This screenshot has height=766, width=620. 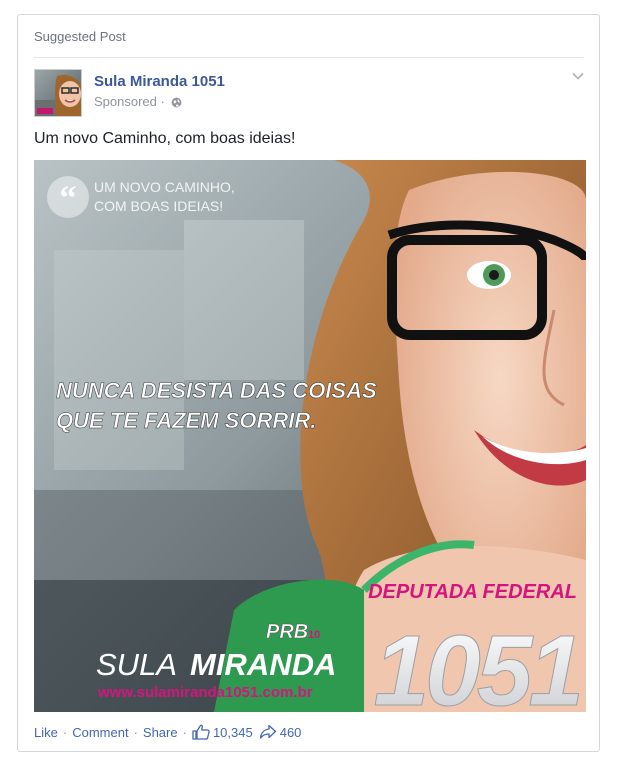 What do you see at coordinates (291, 732) in the screenshot?
I see `share-count: 460` at bounding box center [291, 732].